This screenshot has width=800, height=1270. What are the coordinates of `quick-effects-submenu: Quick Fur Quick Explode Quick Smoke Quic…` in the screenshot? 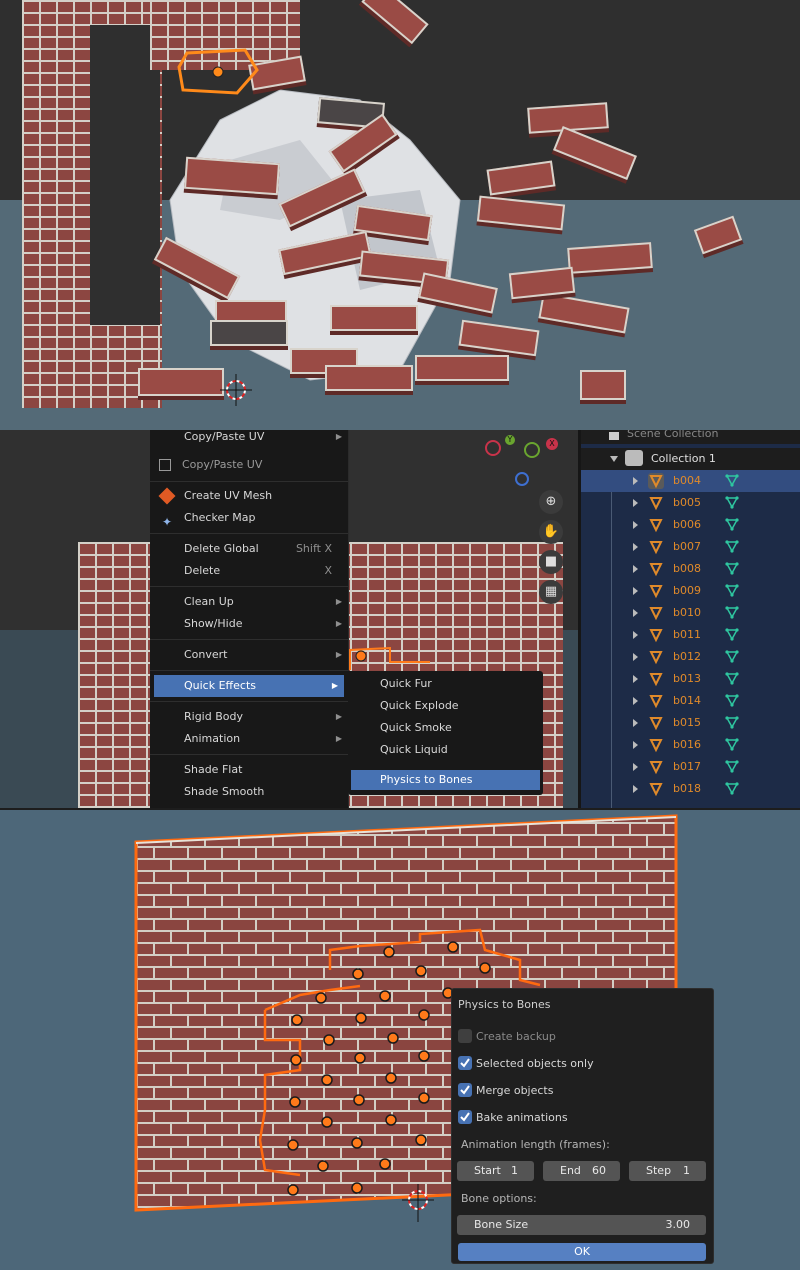 It's located at (445, 733).